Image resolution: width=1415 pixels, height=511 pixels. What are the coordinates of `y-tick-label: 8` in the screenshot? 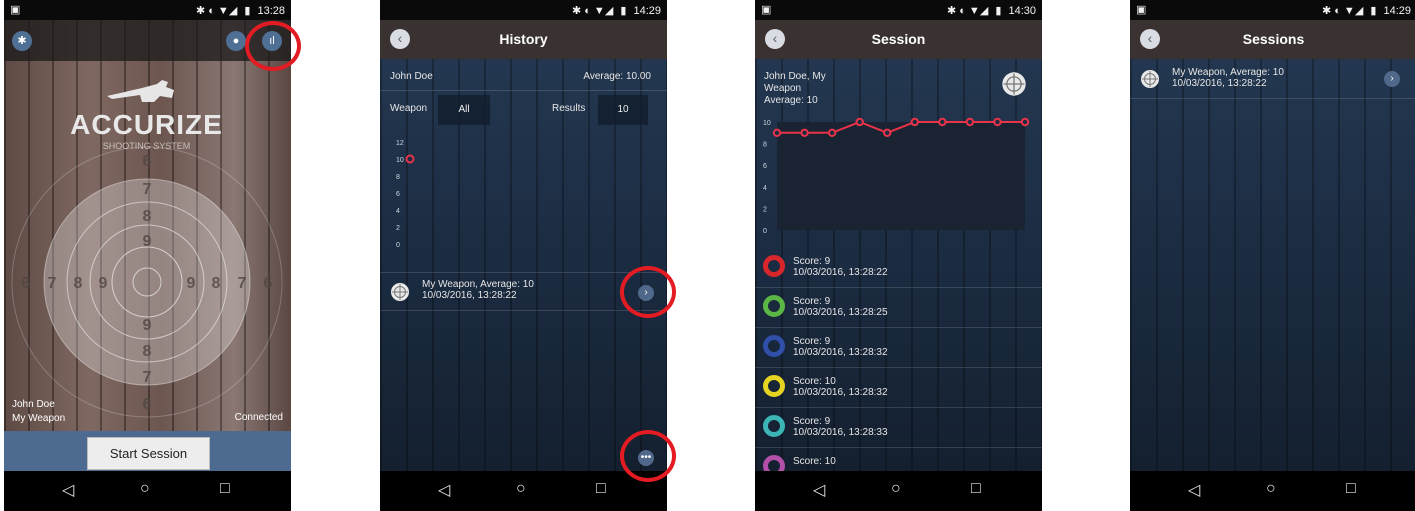 It's located at (765, 145).